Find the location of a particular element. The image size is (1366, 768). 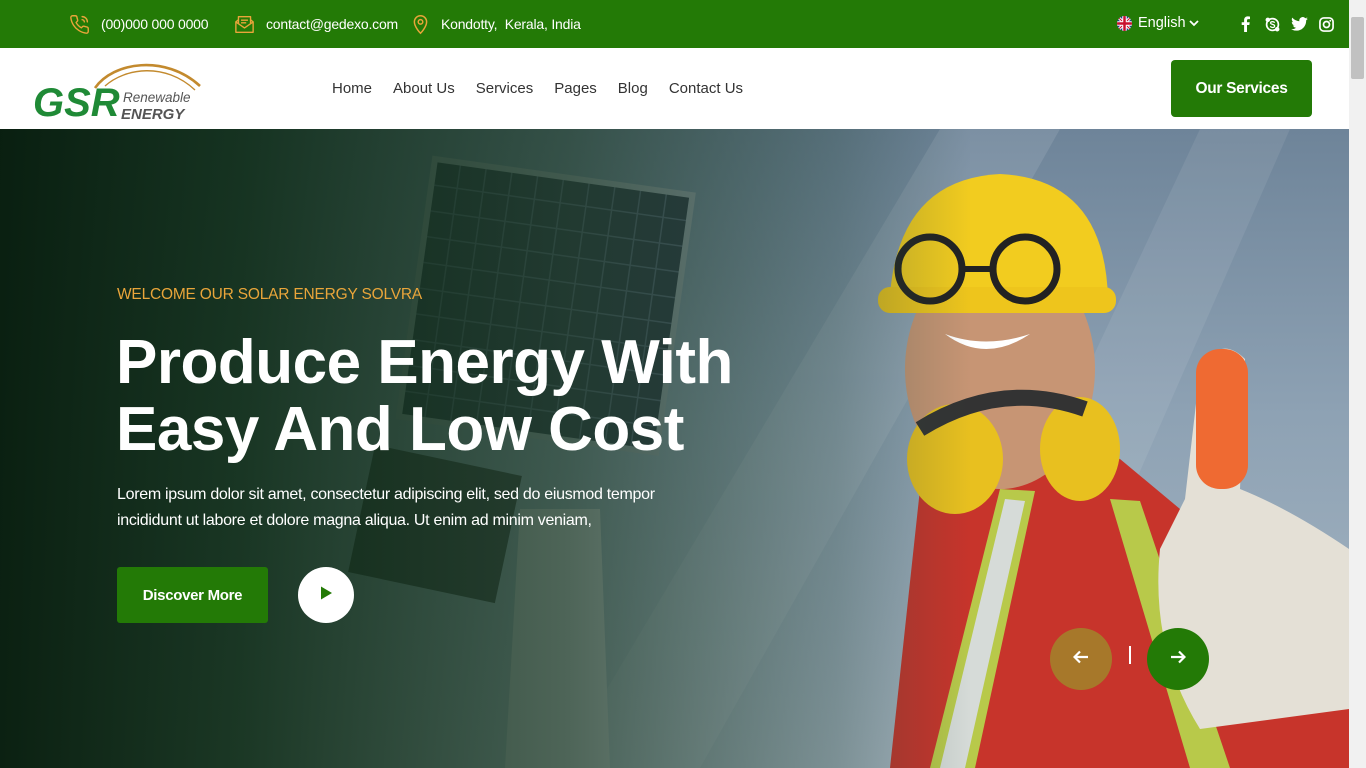

location-text: Kondotty, Kerala, India is located at coordinates (511, 24).